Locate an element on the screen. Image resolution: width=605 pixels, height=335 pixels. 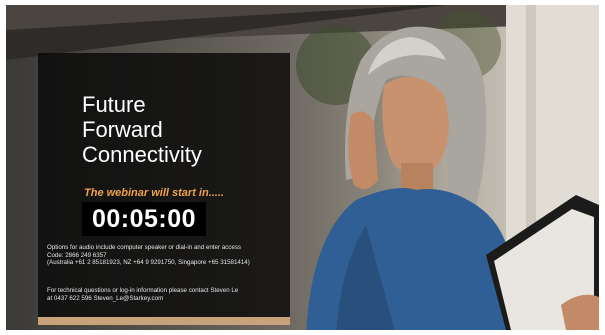
title-line: Forward is located at coordinates (122, 129).